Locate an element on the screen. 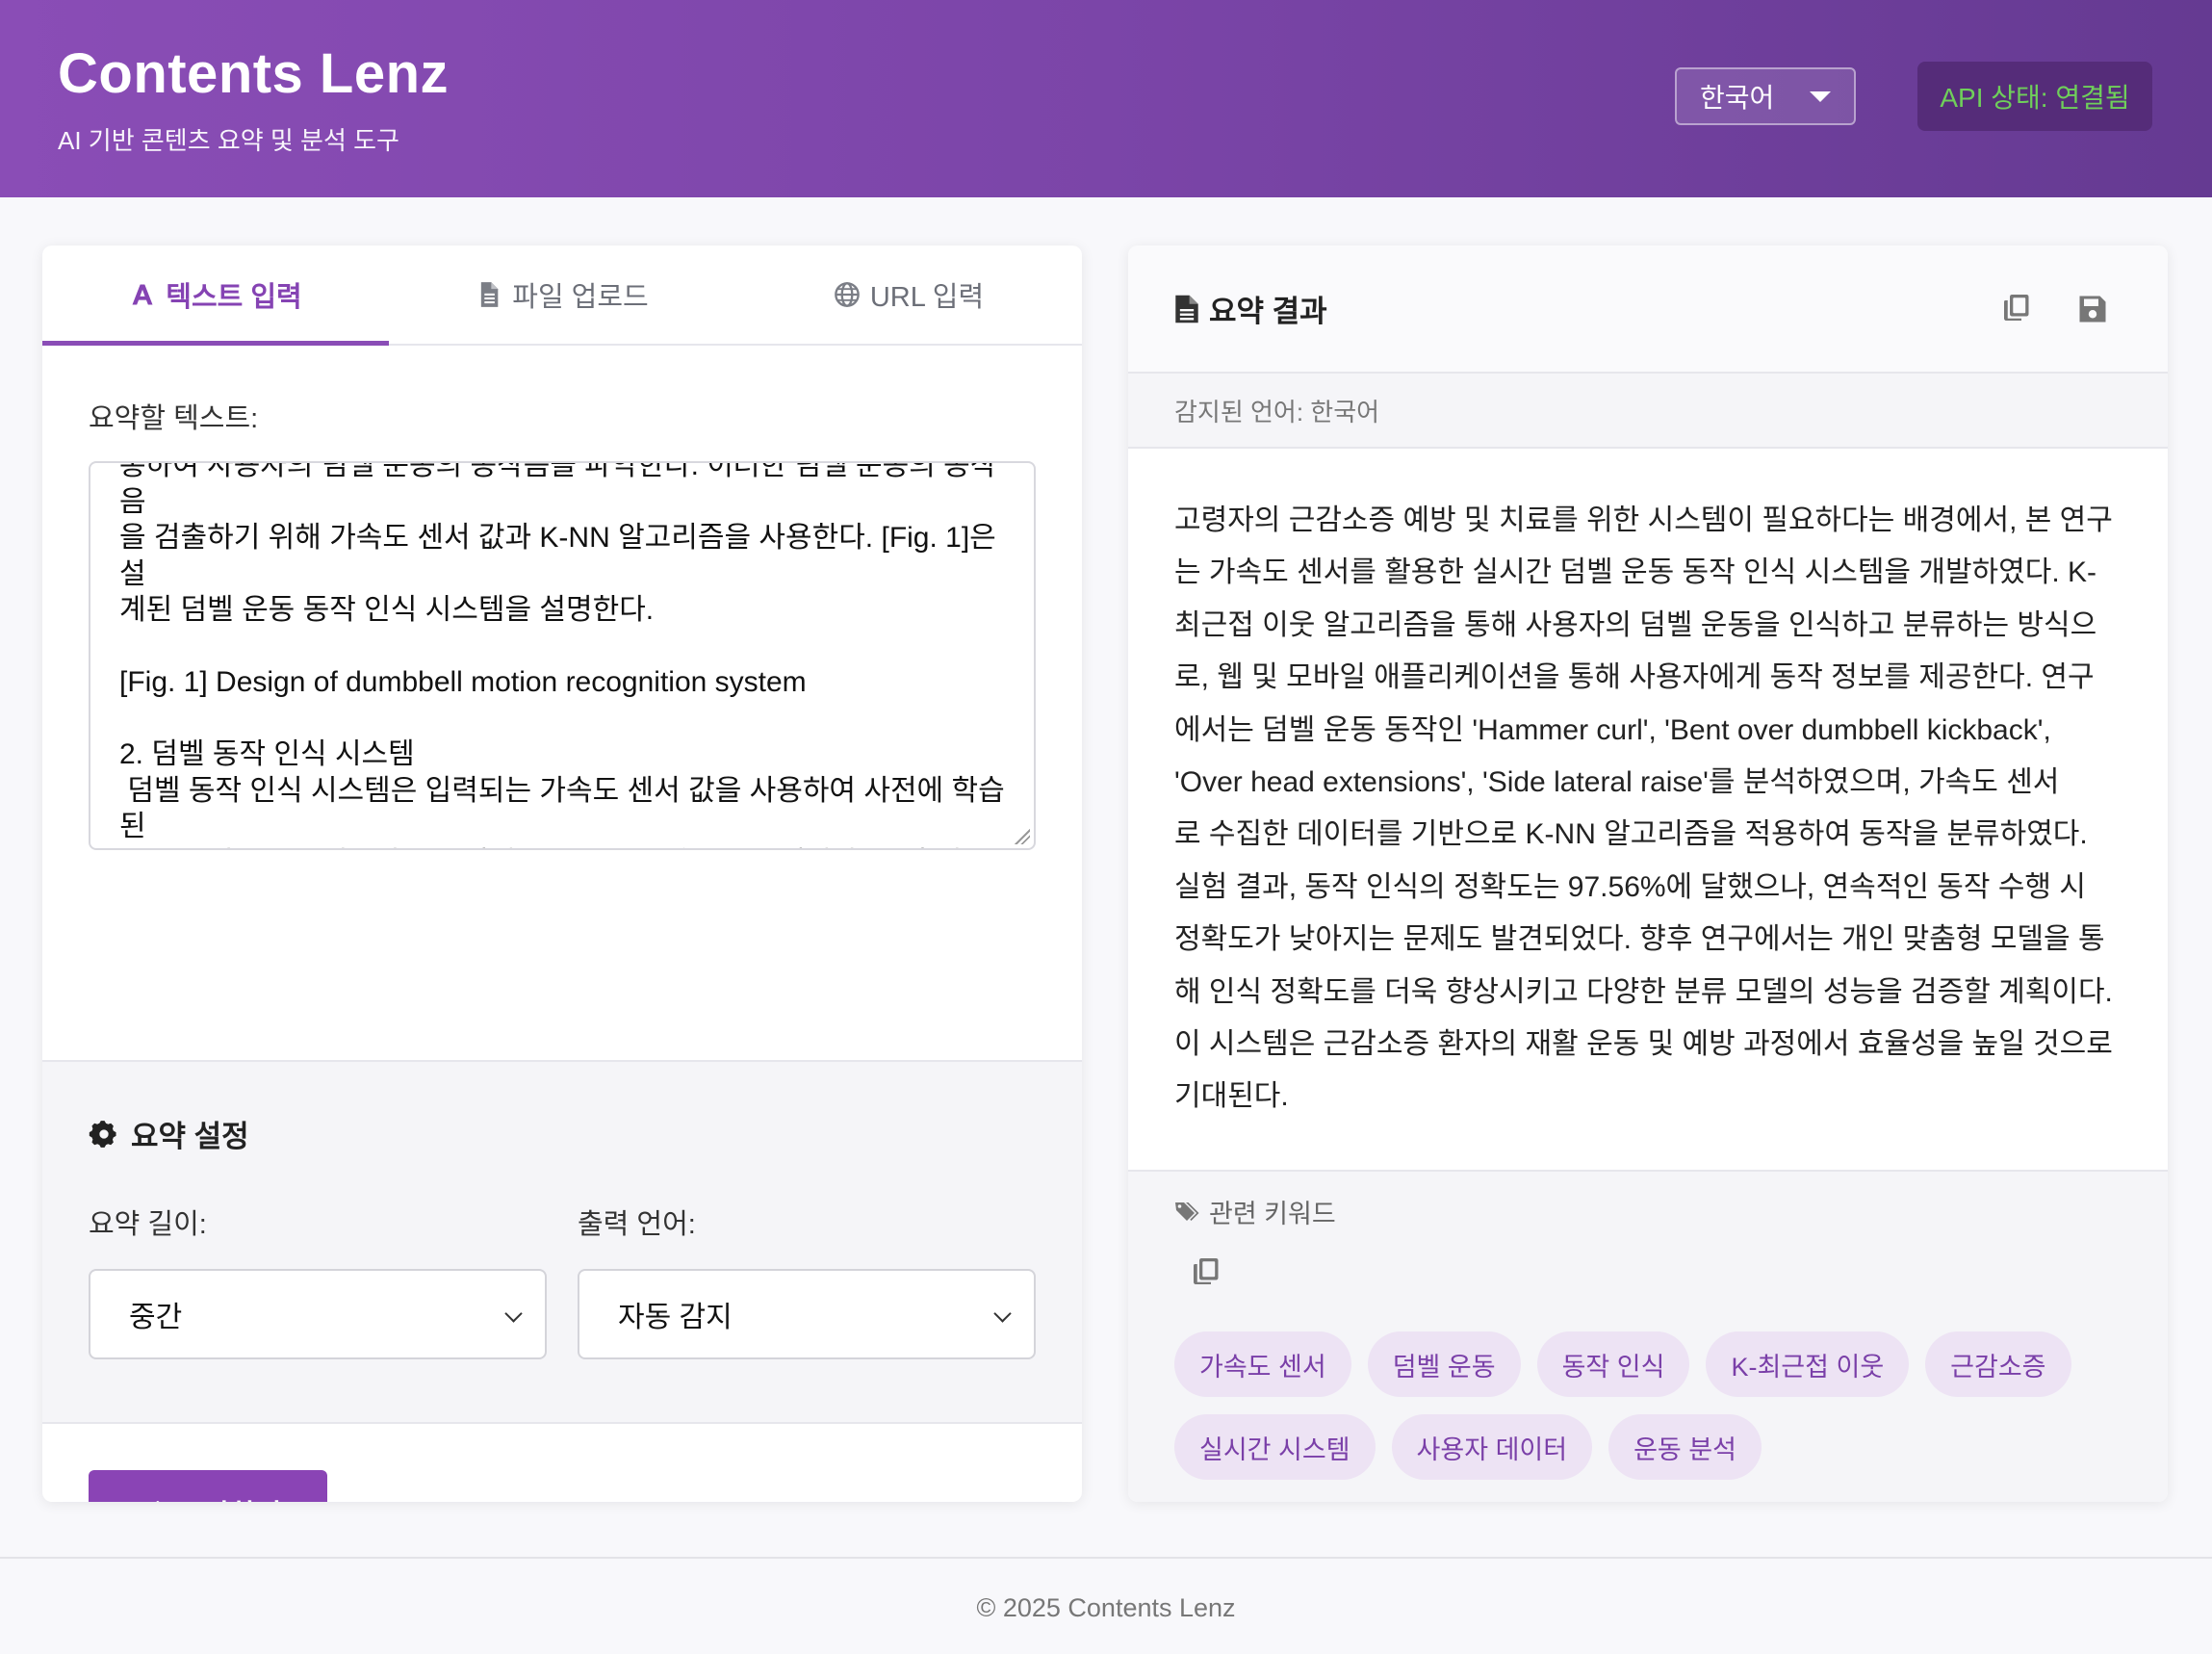  resize-handle is located at coordinates (1022, 836).